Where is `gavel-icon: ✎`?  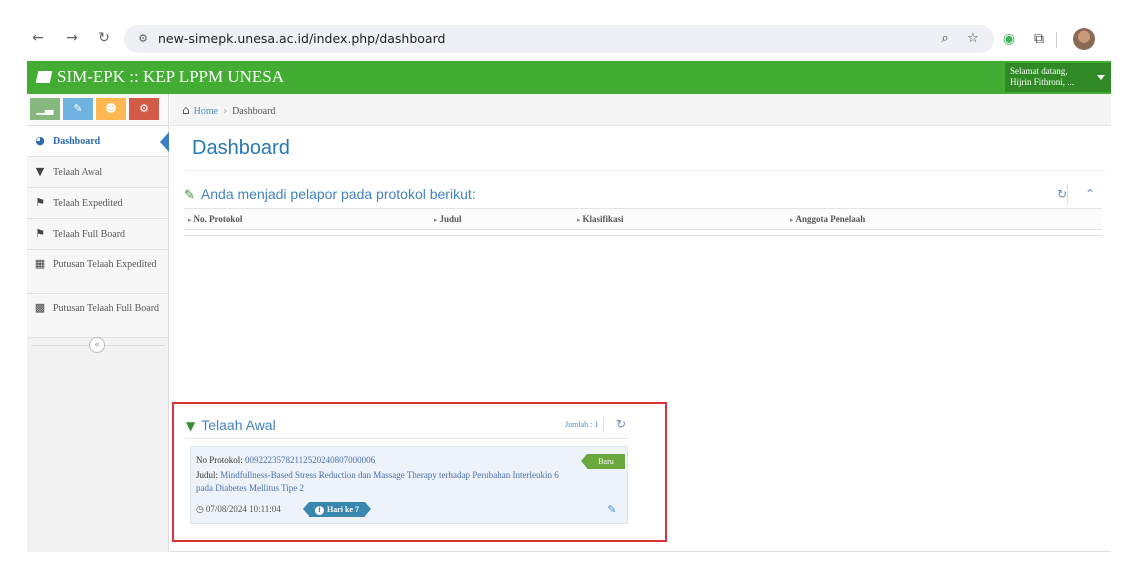 gavel-icon: ✎ is located at coordinates (189, 195).